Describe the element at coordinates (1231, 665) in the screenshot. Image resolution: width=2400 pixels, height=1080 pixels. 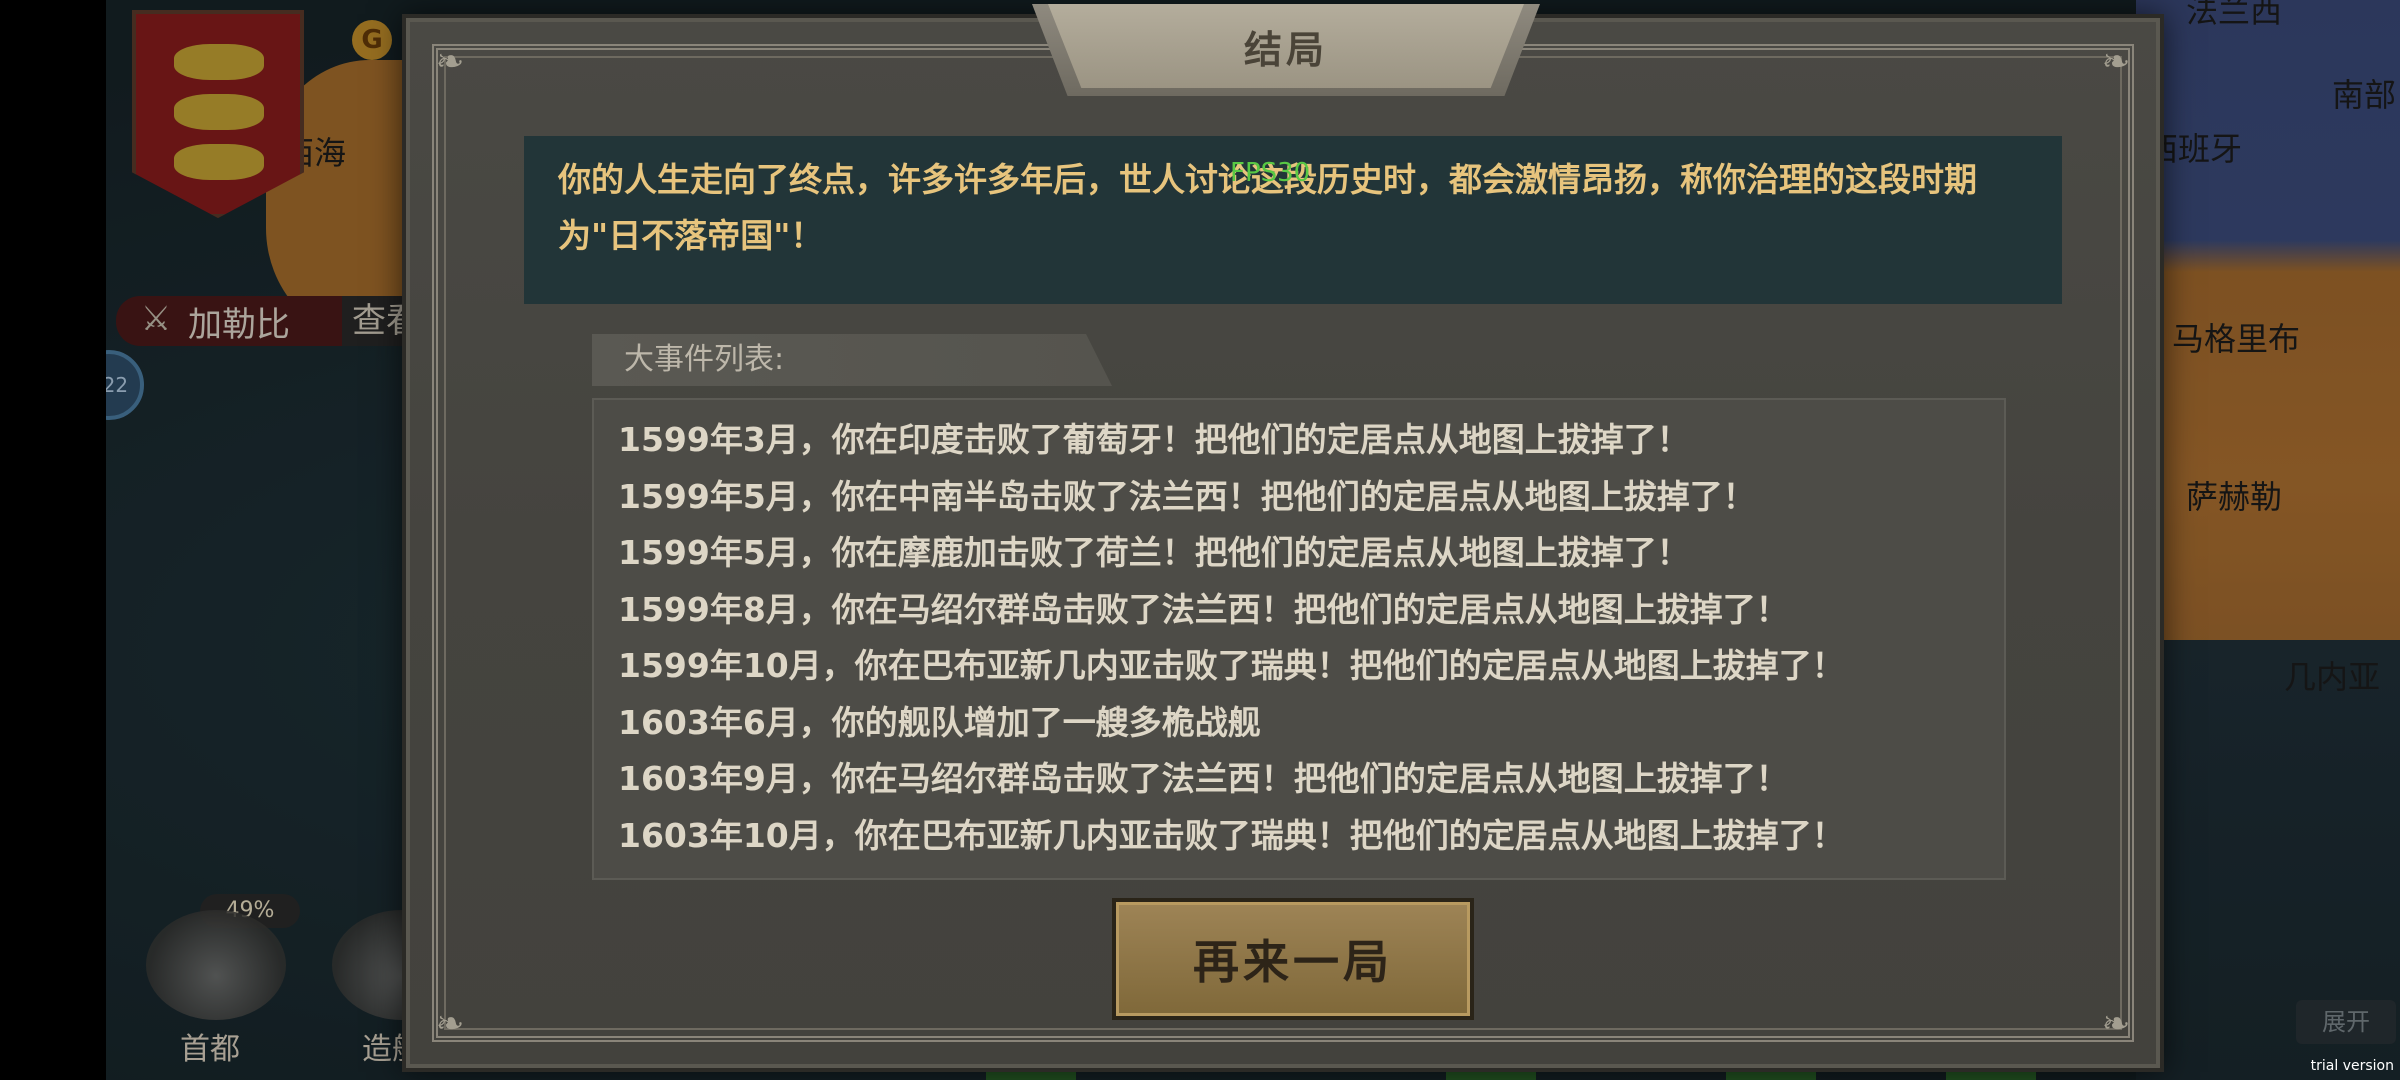
I see `list-item: 1599年10月，你在巴布亚新几内亚击败了瑞典！把他们的定居点从地图上拔掉了！` at that location.